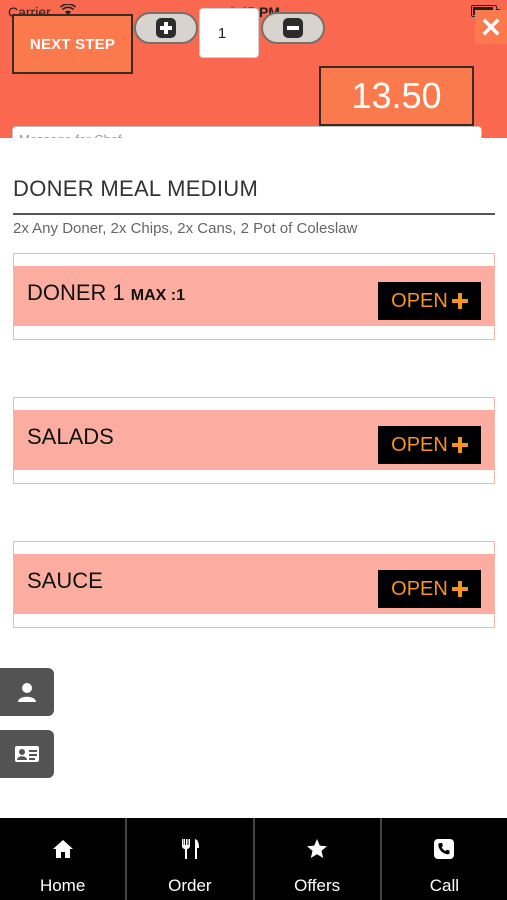 The width and height of the screenshot is (507, 900). I want to click on nav-label: Home, so click(62, 885).